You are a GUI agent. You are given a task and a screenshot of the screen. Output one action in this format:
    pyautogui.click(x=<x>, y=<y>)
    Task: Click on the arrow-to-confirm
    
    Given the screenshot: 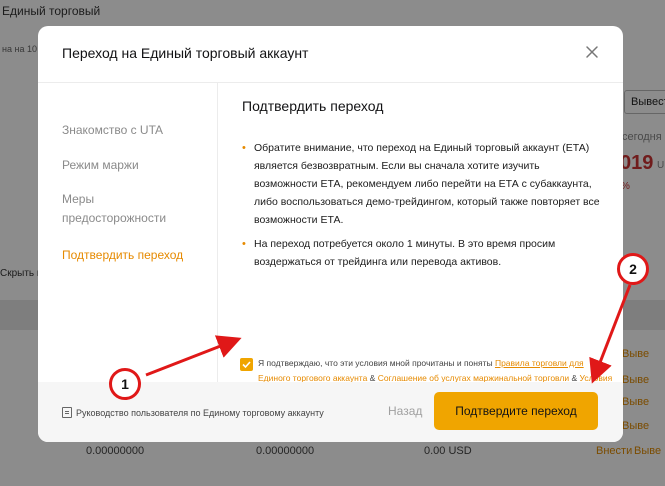 What is the action you would take?
    pyautogui.click(x=610, y=334)
    